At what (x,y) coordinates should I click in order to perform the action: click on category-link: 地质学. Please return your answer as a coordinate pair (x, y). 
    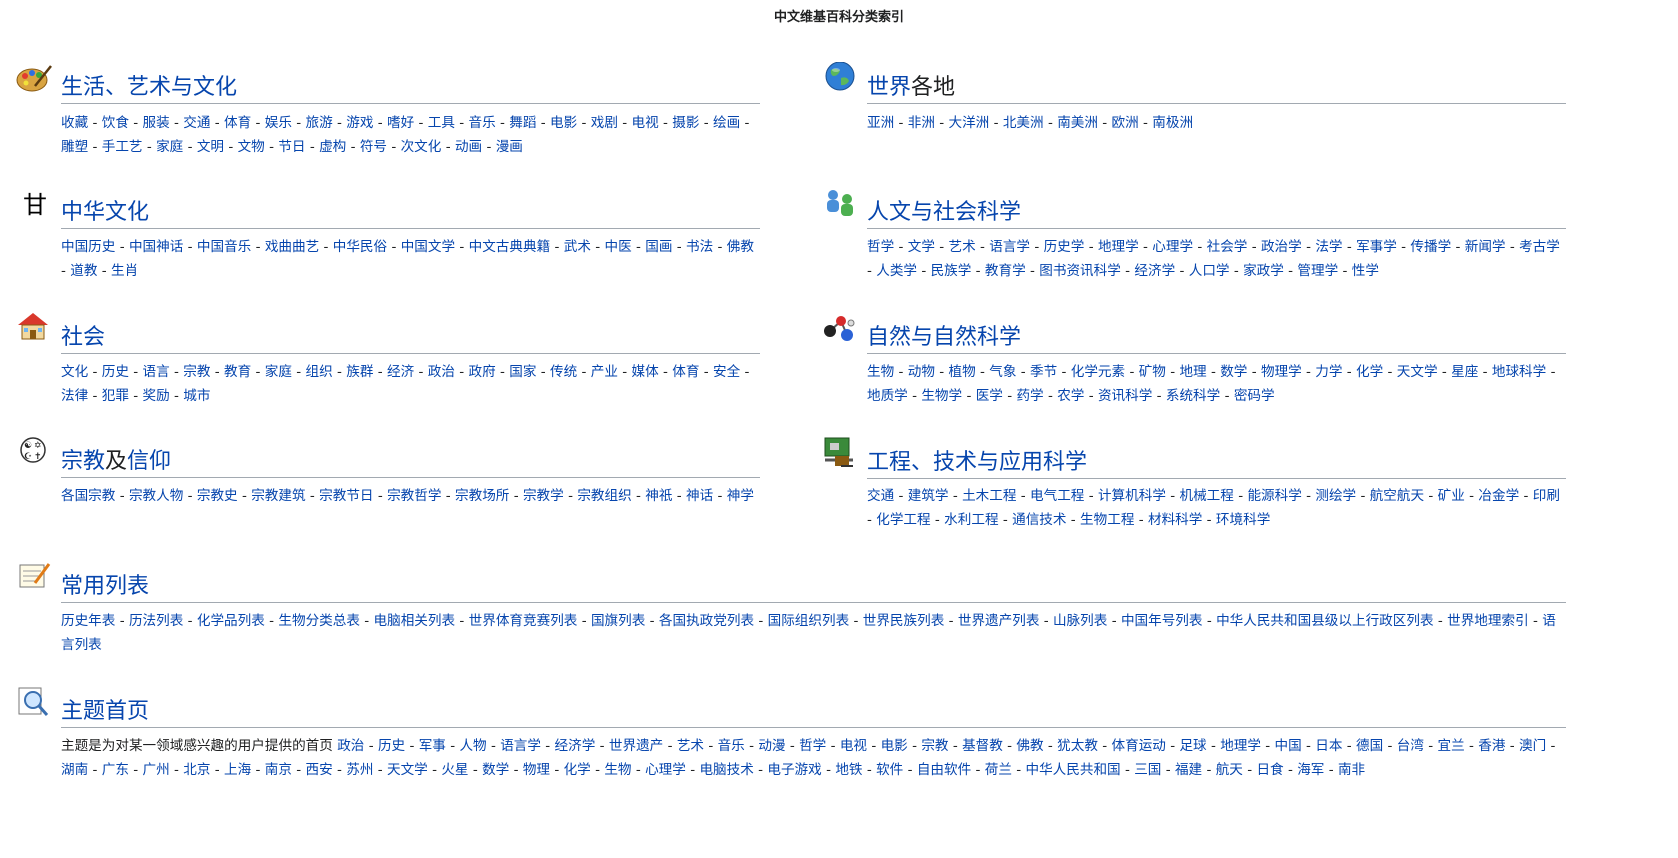
    Looking at the image, I should click on (887, 396).